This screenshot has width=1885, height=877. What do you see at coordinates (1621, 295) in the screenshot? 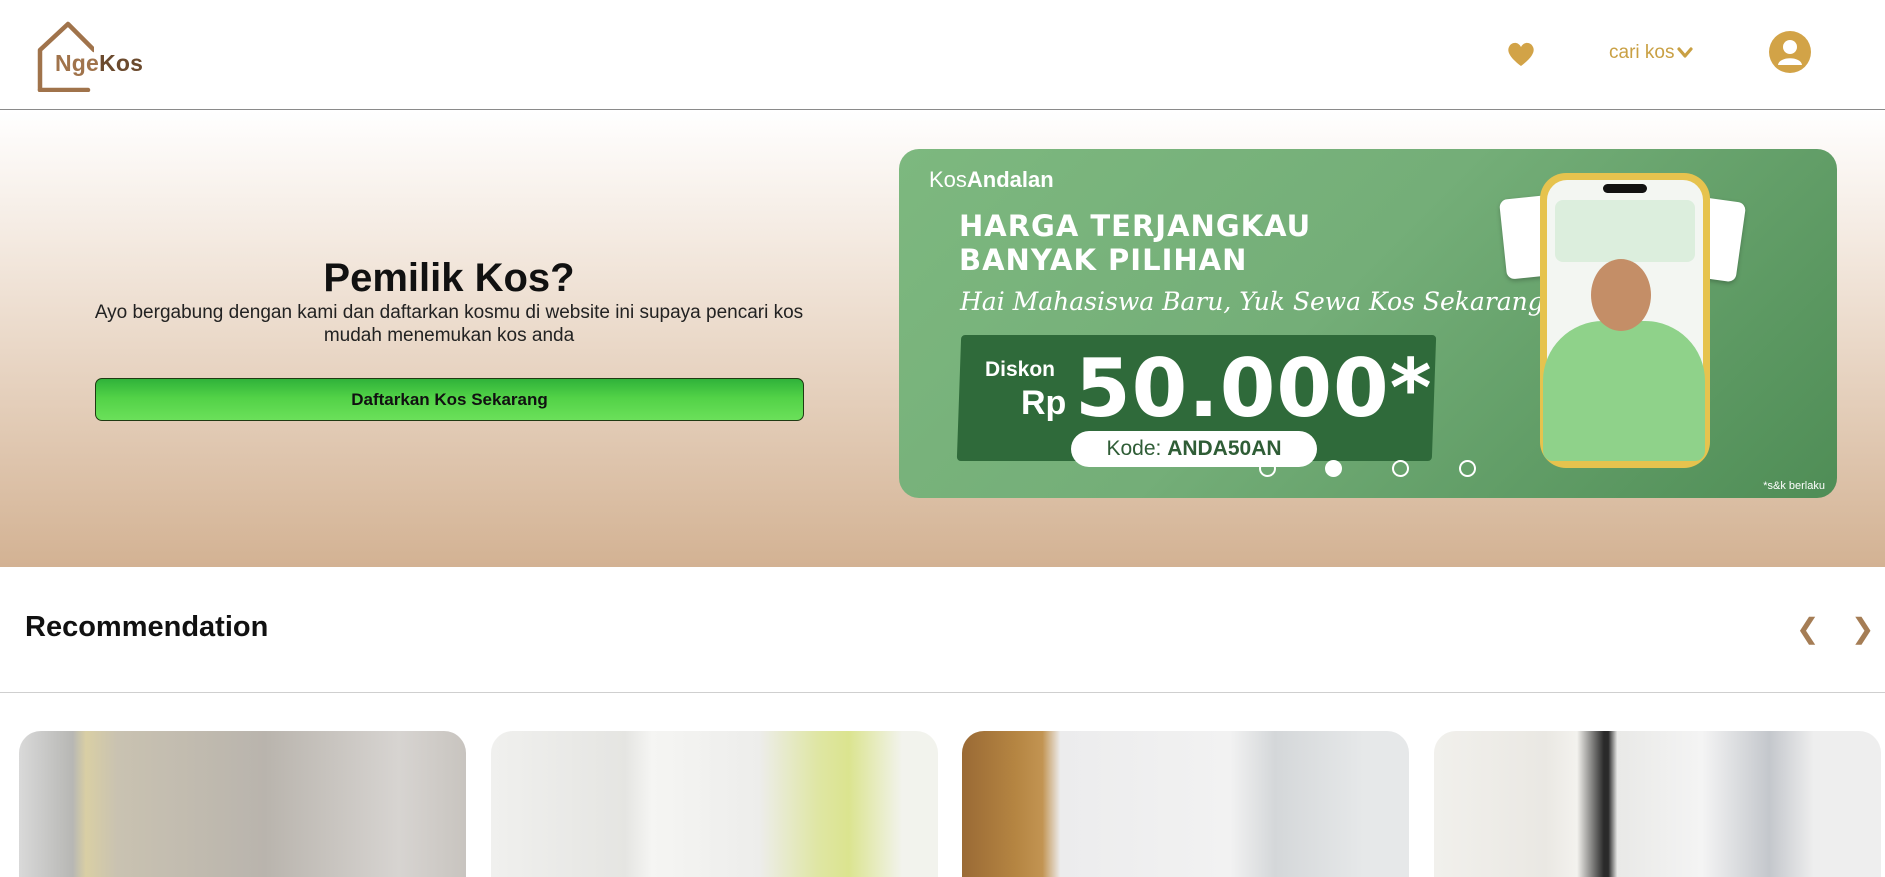
I see `person-head-illustration` at bounding box center [1621, 295].